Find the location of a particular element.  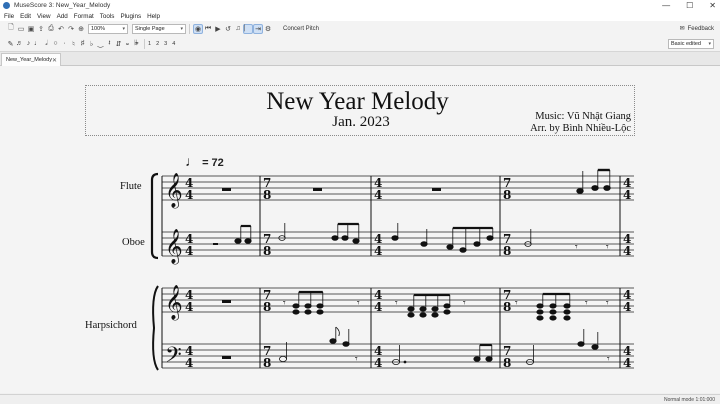

window-title: MuseScore 3: New_Year_Melody is located at coordinates (62, 5).